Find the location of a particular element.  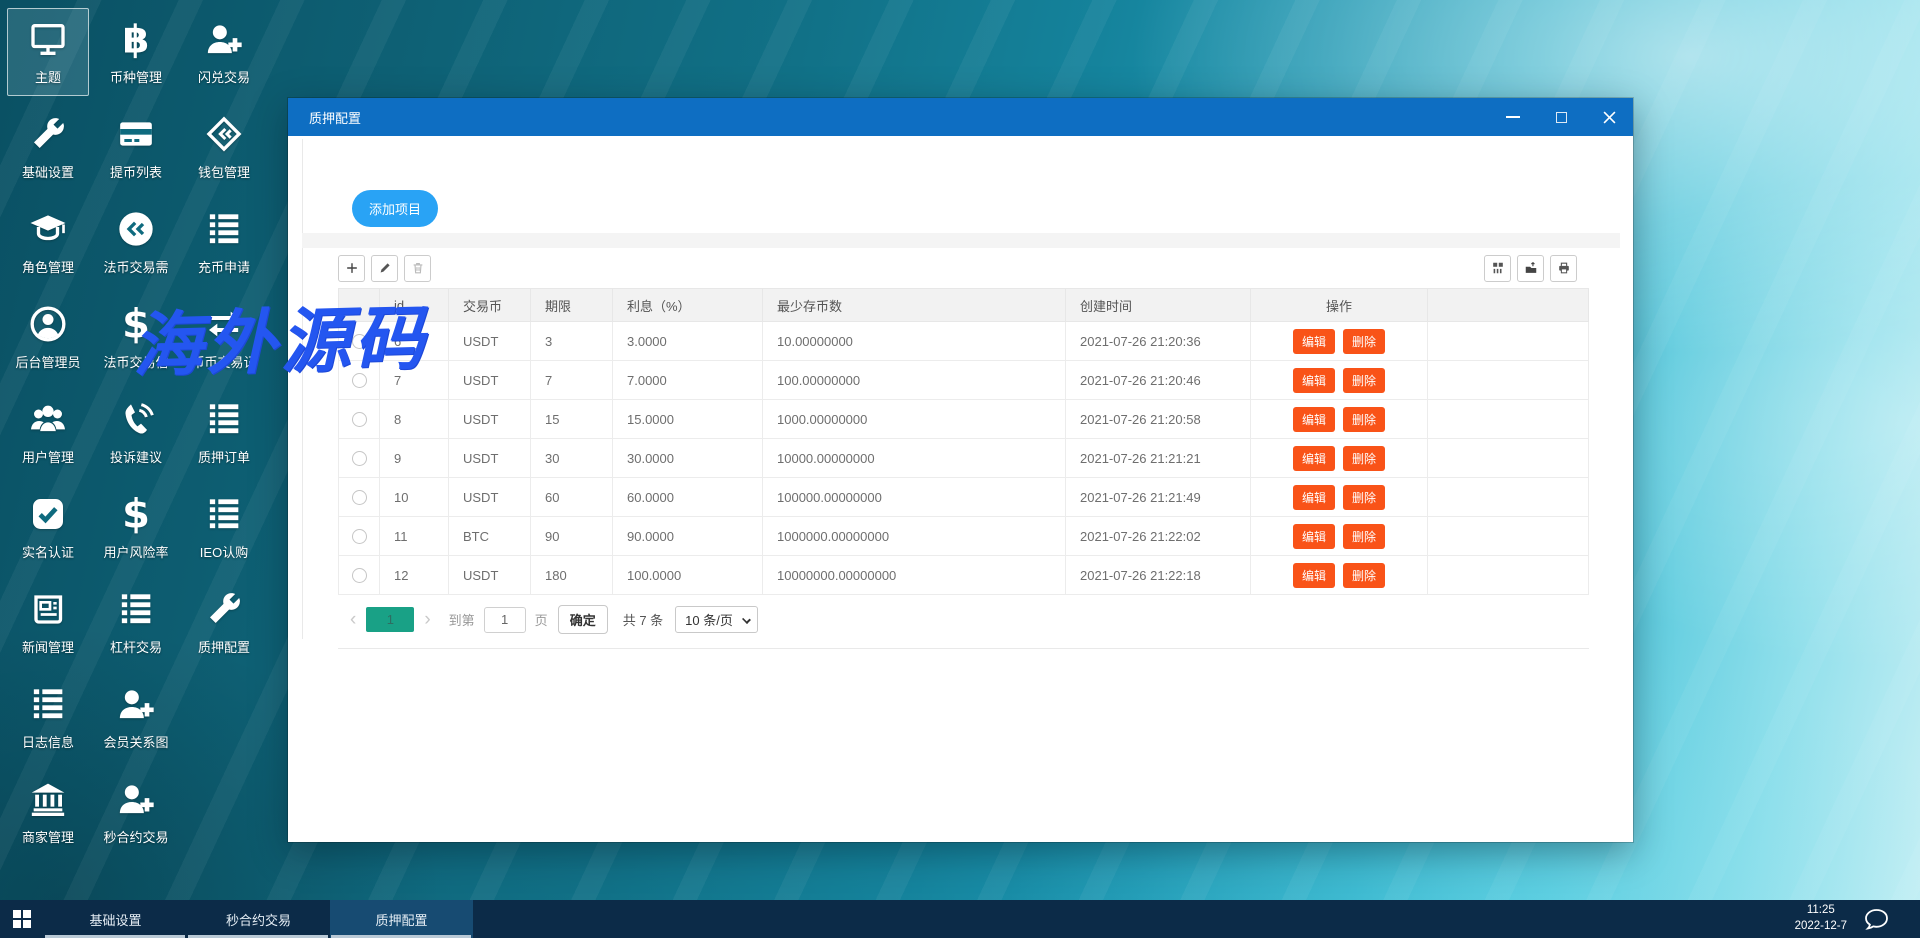

cell-period: 180 is located at coordinates (571, 575).